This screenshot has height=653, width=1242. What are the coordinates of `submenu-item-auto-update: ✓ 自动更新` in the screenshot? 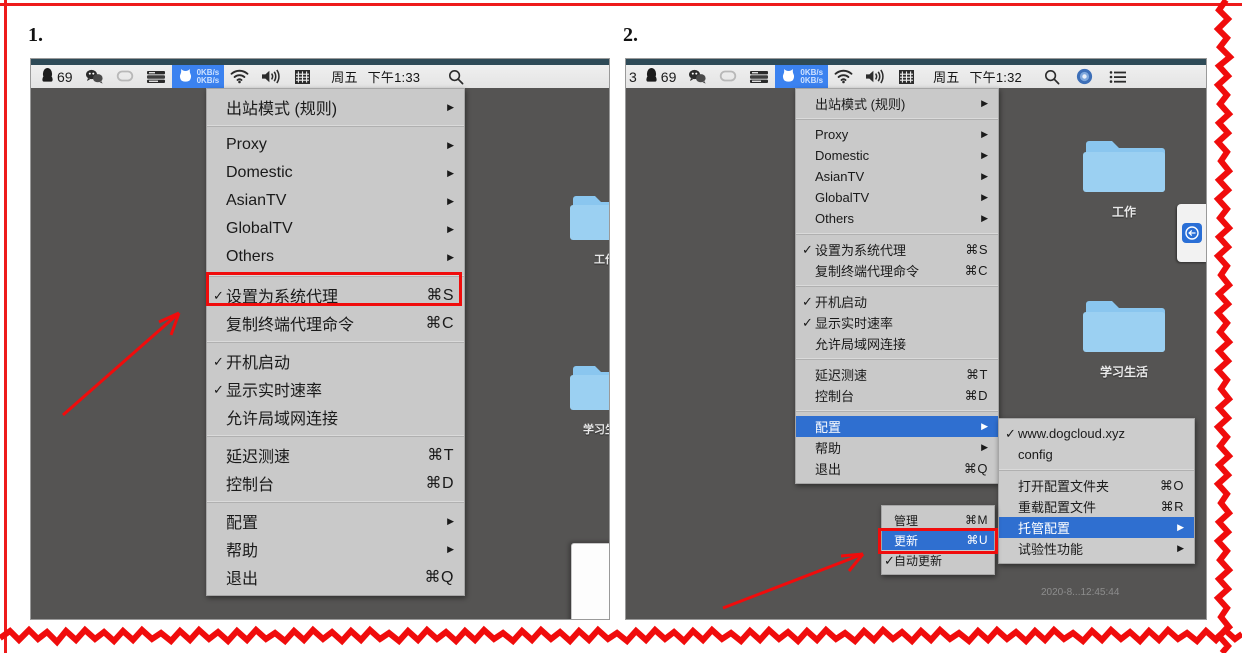 It's located at (938, 560).